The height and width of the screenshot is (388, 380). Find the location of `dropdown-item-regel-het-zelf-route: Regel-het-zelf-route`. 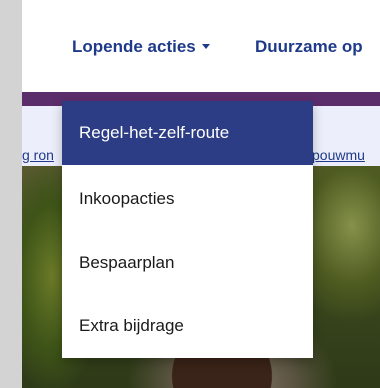

dropdown-item-regel-het-zelf-route: Regel-het-zelf-route is located at coordinates (187, 133).